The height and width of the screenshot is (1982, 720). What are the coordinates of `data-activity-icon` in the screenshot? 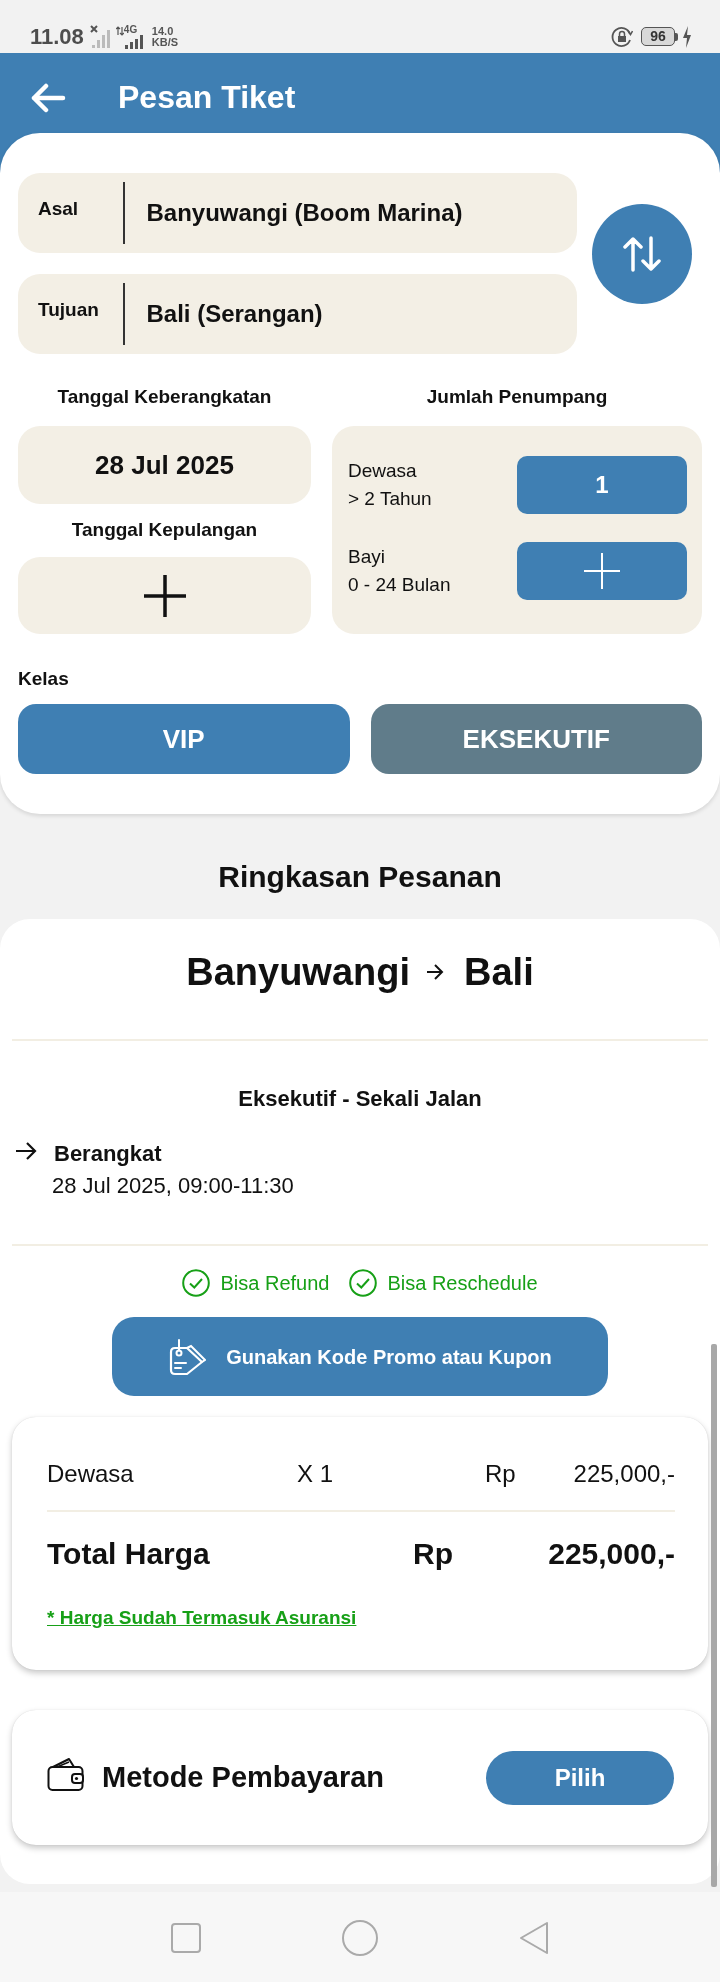 It's located at (119, 30).